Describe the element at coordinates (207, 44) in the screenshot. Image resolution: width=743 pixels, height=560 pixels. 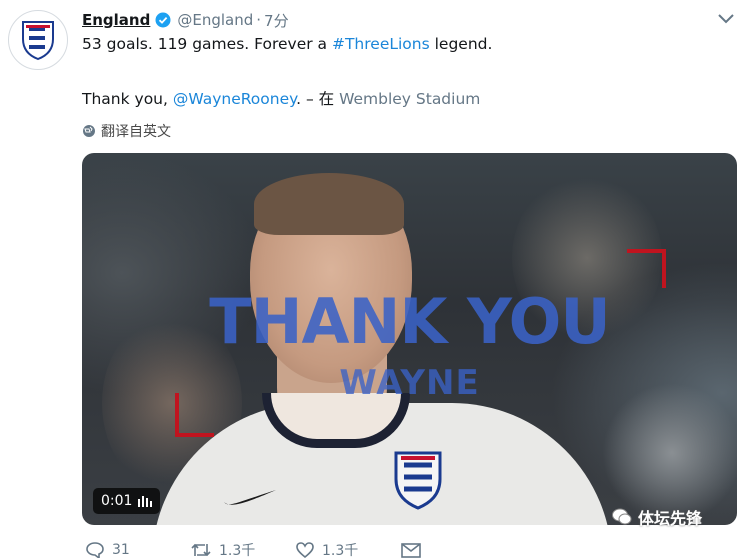
I see `tweet-text: 53 goals. 119 games. Forever a` at that location.